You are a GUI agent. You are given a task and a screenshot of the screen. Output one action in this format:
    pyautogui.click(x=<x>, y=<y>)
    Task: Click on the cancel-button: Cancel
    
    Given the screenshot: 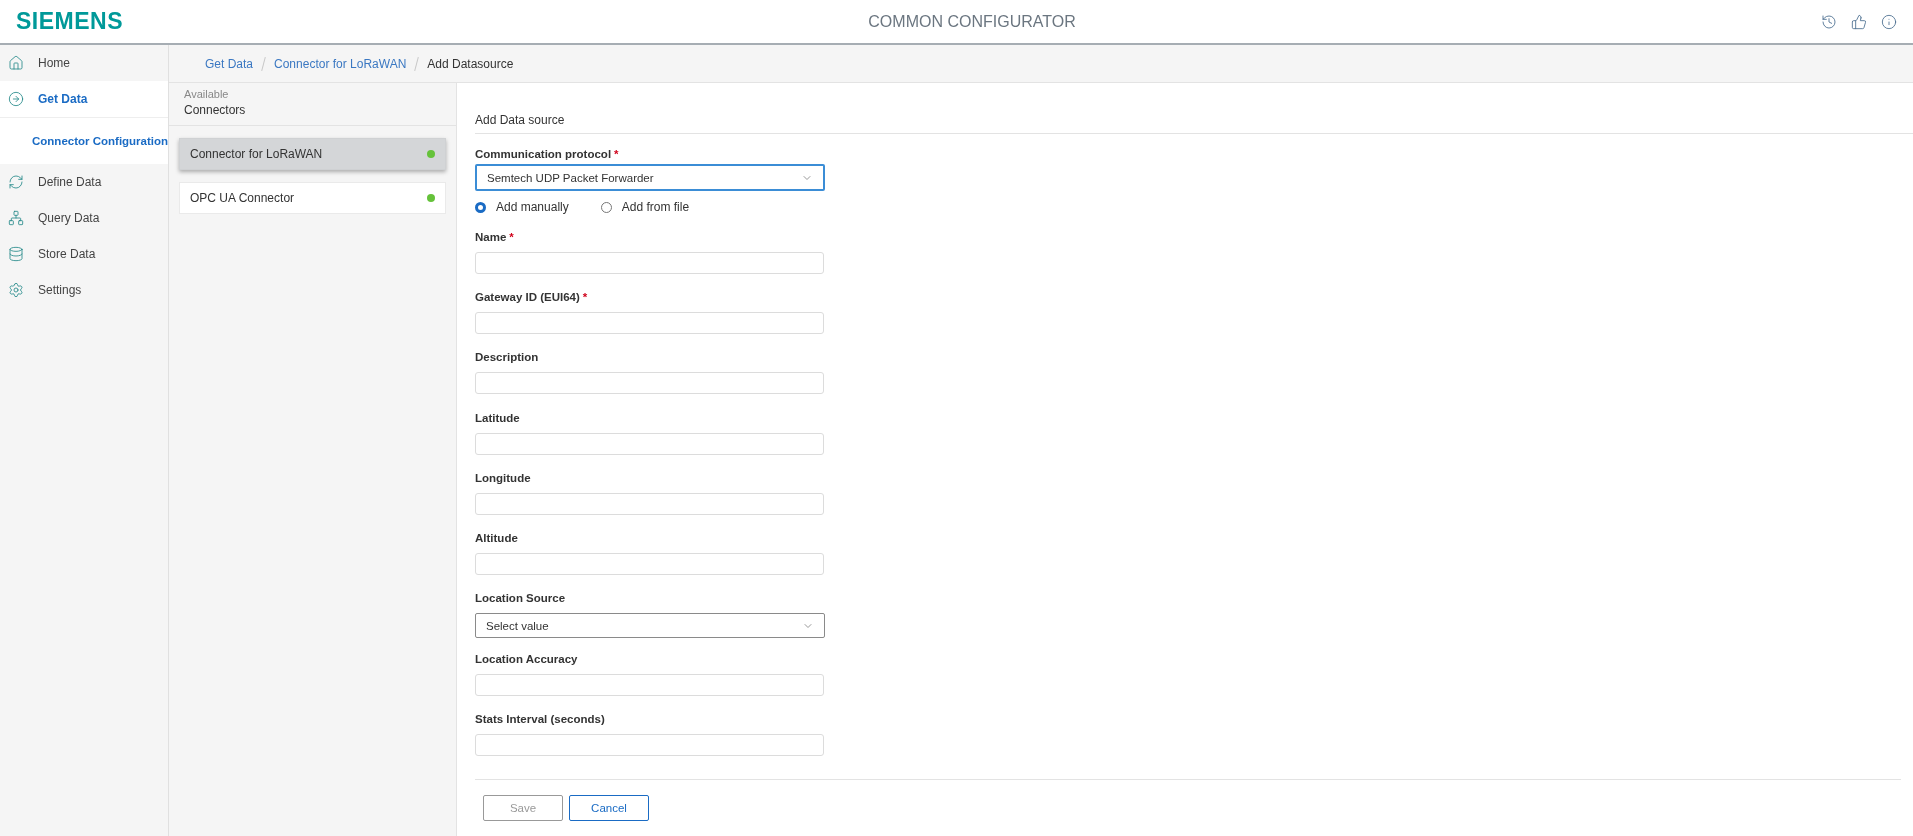 What is the action you would take?
    pyautogui.click(x=609, y=807)
    